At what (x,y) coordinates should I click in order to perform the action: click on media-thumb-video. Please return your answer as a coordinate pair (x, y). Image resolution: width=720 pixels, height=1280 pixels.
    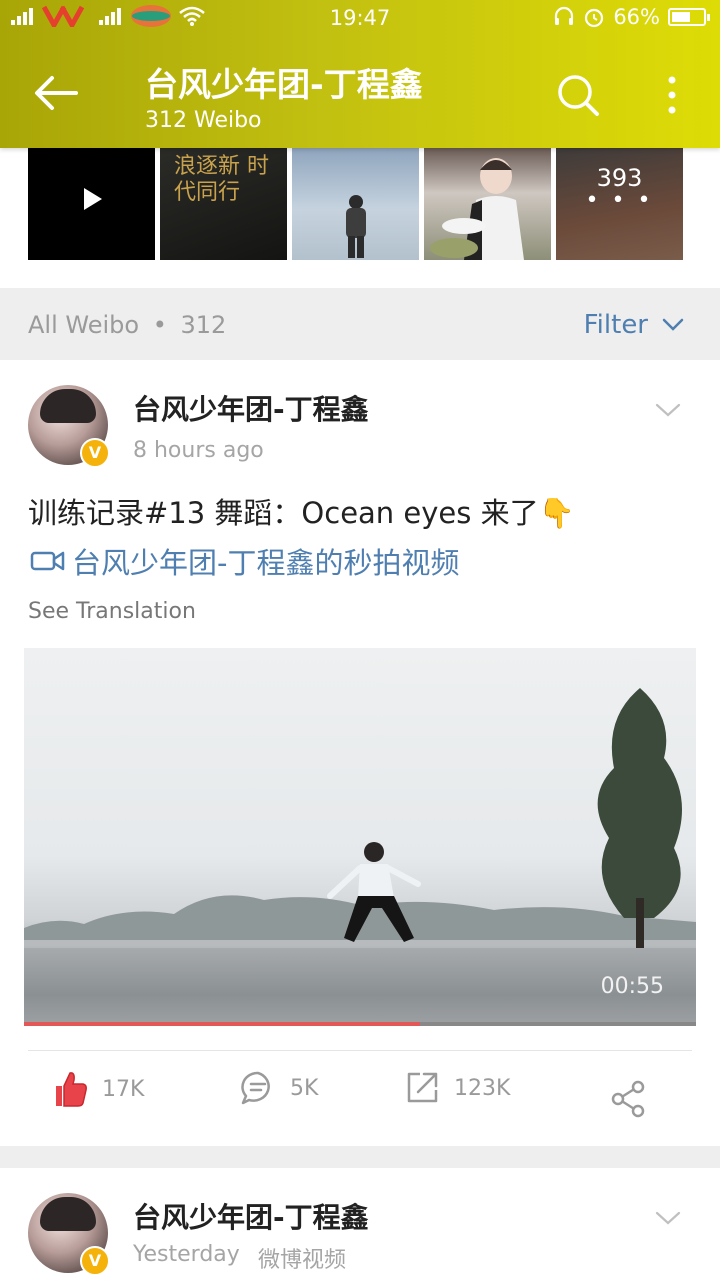
    Looking at the image, I should click on (91, 204).